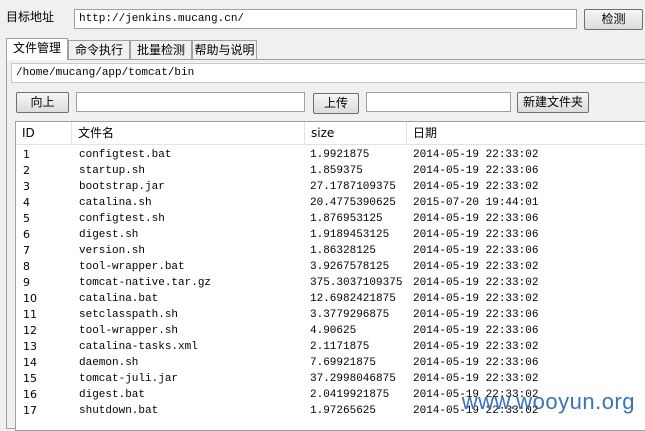 The width and height of the screenshot is (645, 431). Describe the element at coordinates (346, 219) in the screenshot. I see `cell-size: 1.876953125` at that location.